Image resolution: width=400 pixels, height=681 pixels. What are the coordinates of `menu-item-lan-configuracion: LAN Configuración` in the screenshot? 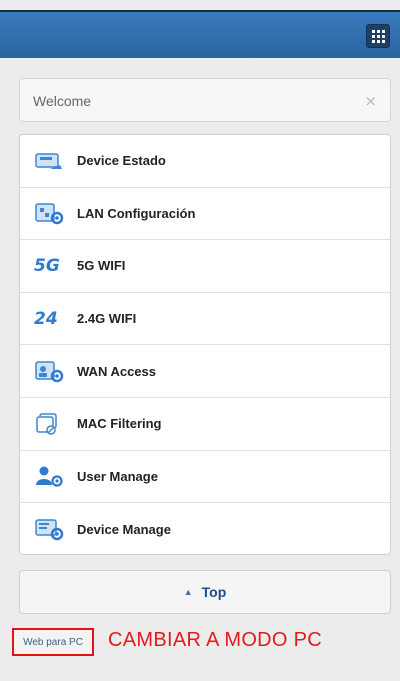 It's located at (205, 214).